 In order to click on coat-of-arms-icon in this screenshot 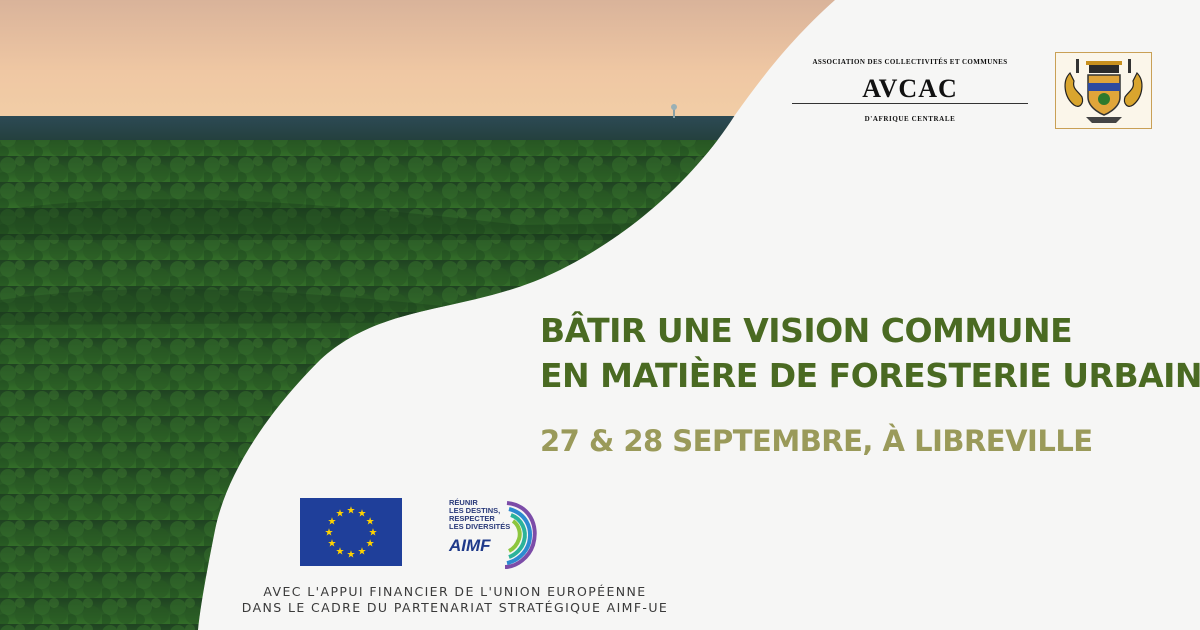, I will do `click(1103, 90)`.